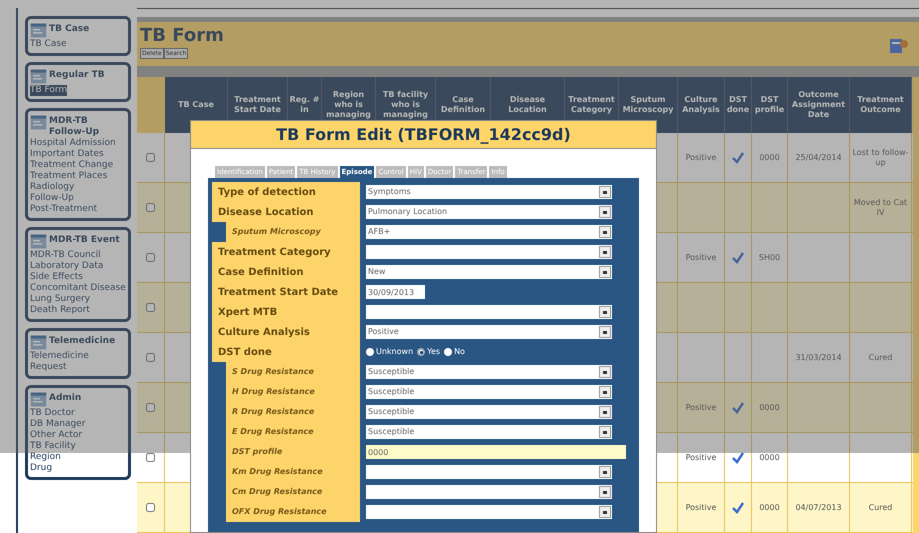 The height and width of the screenshot is (533, 919). Describe the element at coordinates (67, 266) in the screenshot. I see `menu-item: Laboratory Data` at that location.